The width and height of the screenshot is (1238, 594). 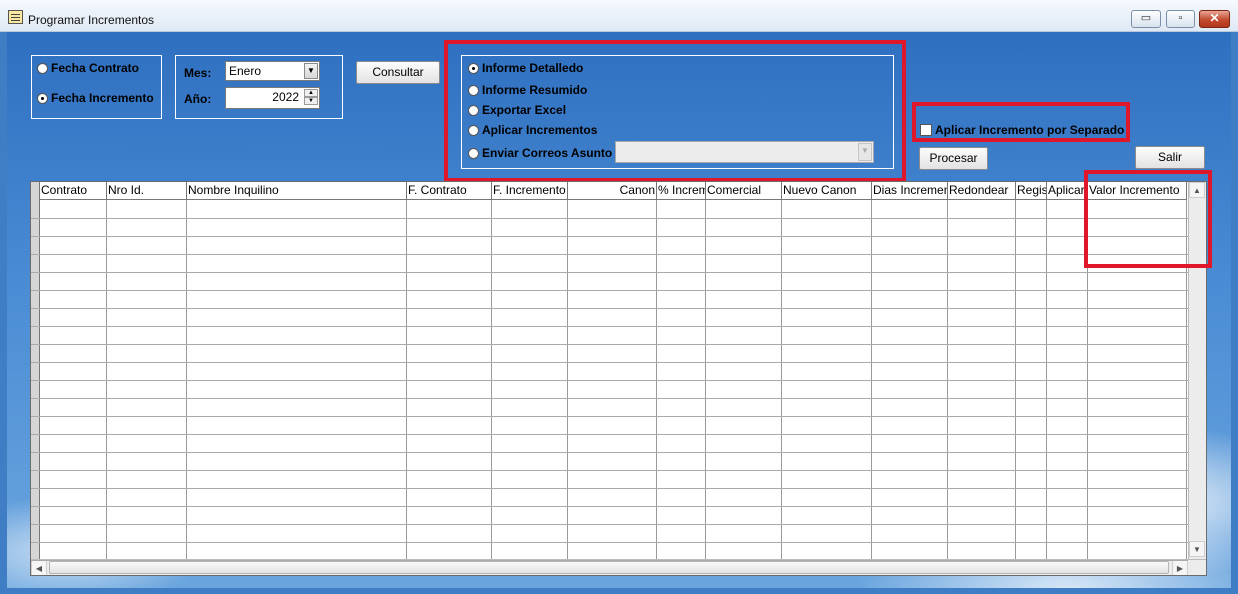 I want to click on month-label: Mes:, so click(x=198, y=73).